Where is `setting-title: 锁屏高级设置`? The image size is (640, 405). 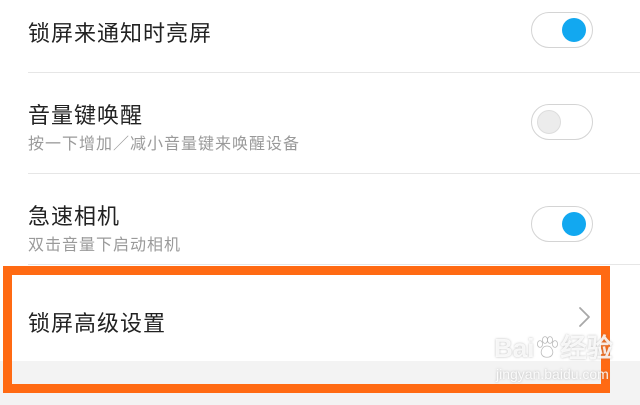 setting-title: 锁屏高级设置 is located at coordinates (97, 324).